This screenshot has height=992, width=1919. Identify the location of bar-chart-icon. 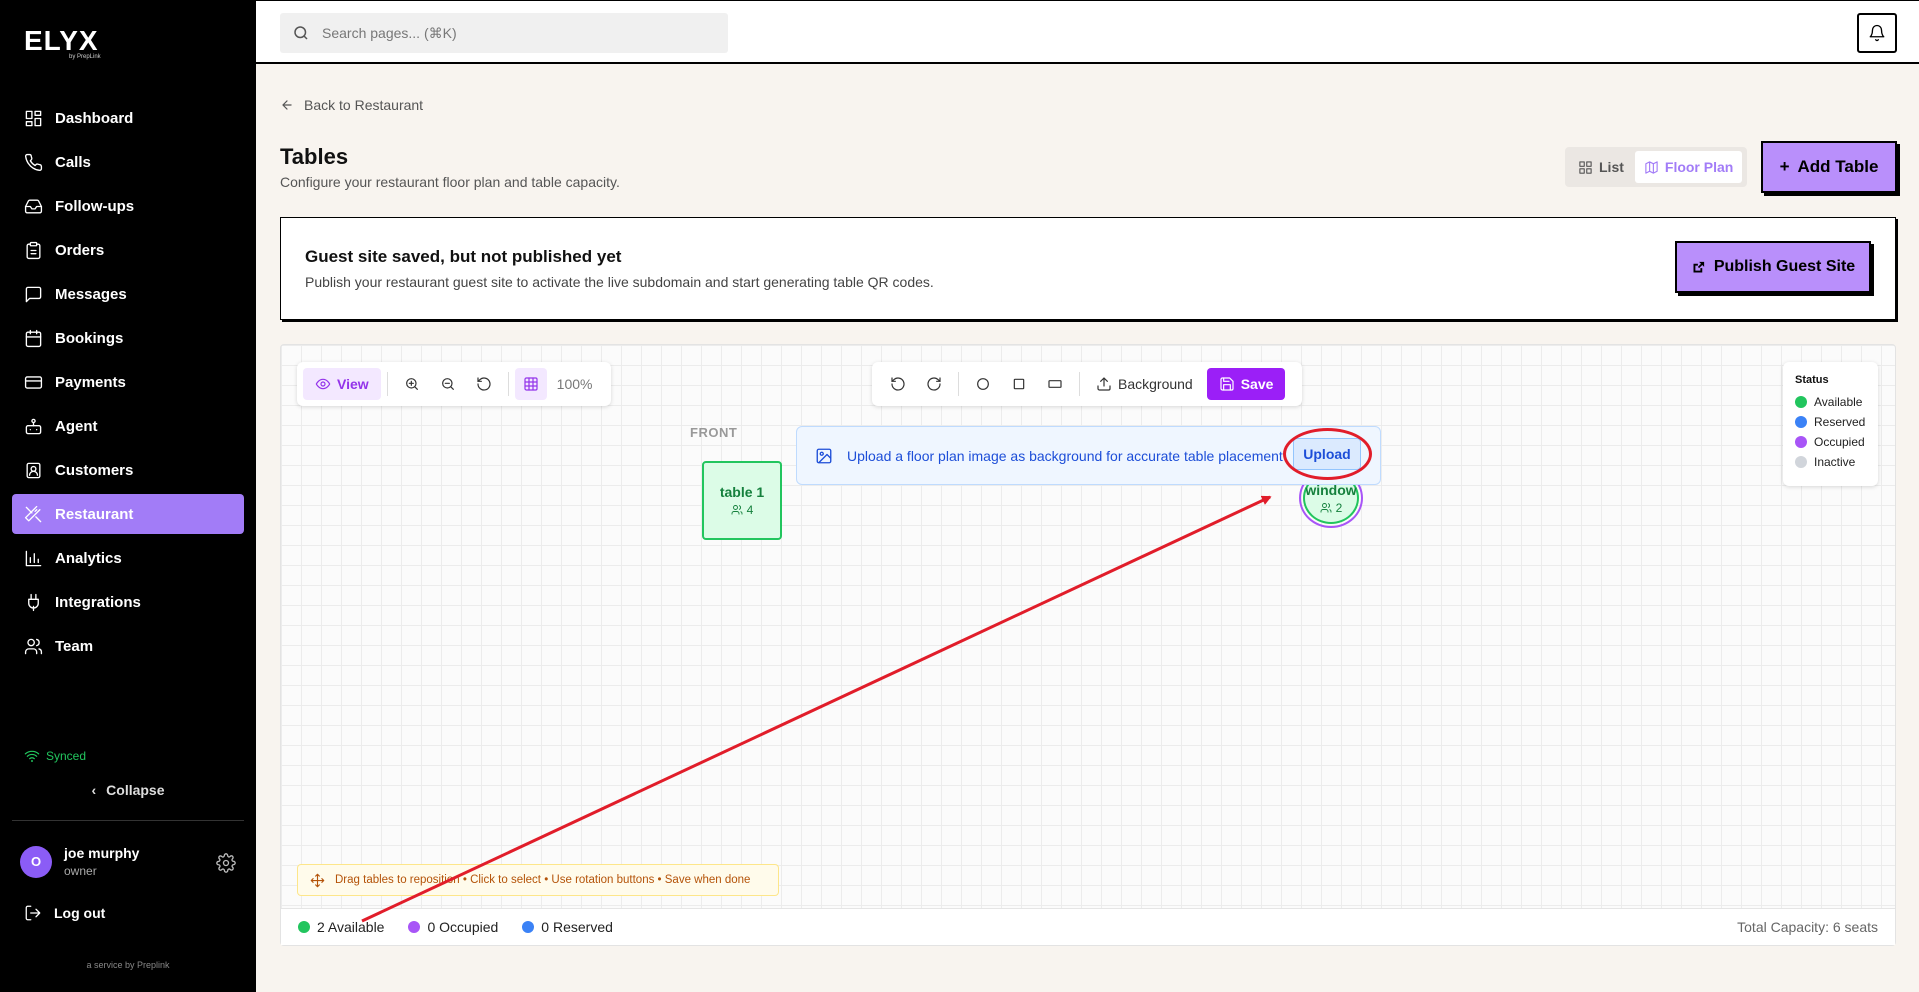
(33, 558).